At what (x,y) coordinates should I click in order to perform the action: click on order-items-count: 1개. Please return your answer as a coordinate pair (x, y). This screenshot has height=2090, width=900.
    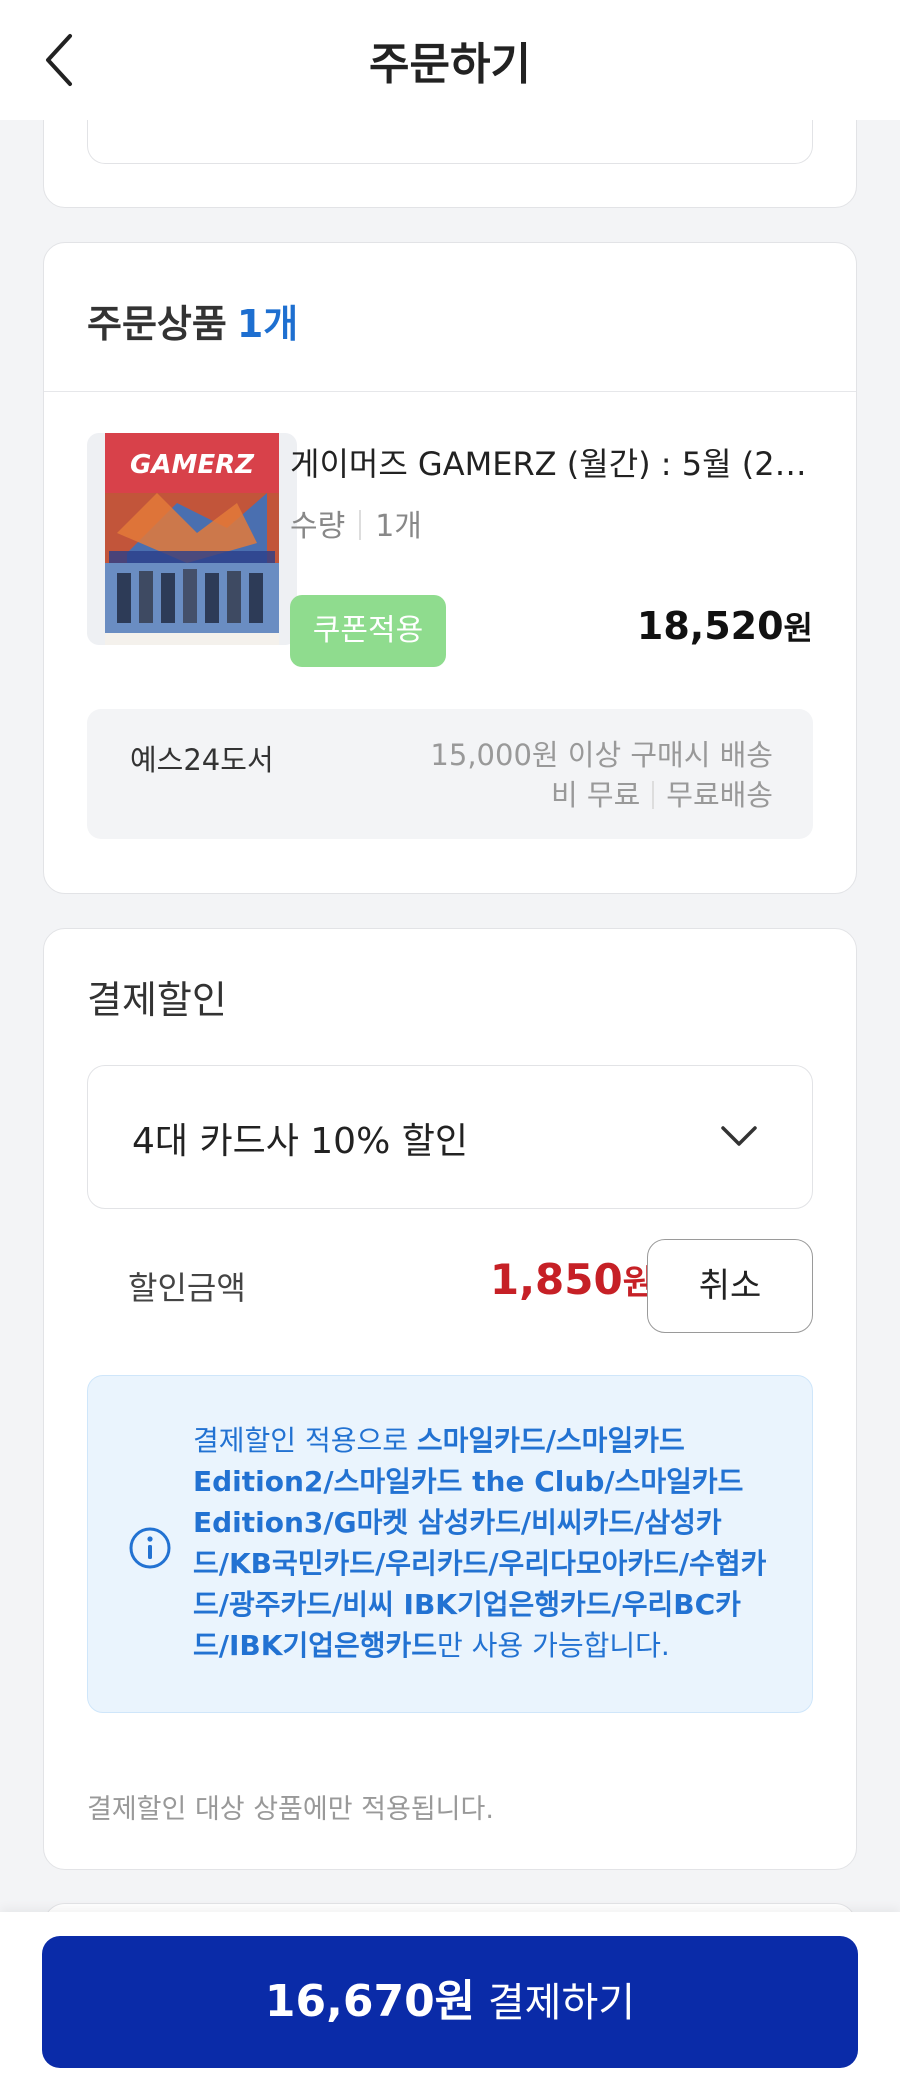
    Looking at the image, I should click on (267, 324).